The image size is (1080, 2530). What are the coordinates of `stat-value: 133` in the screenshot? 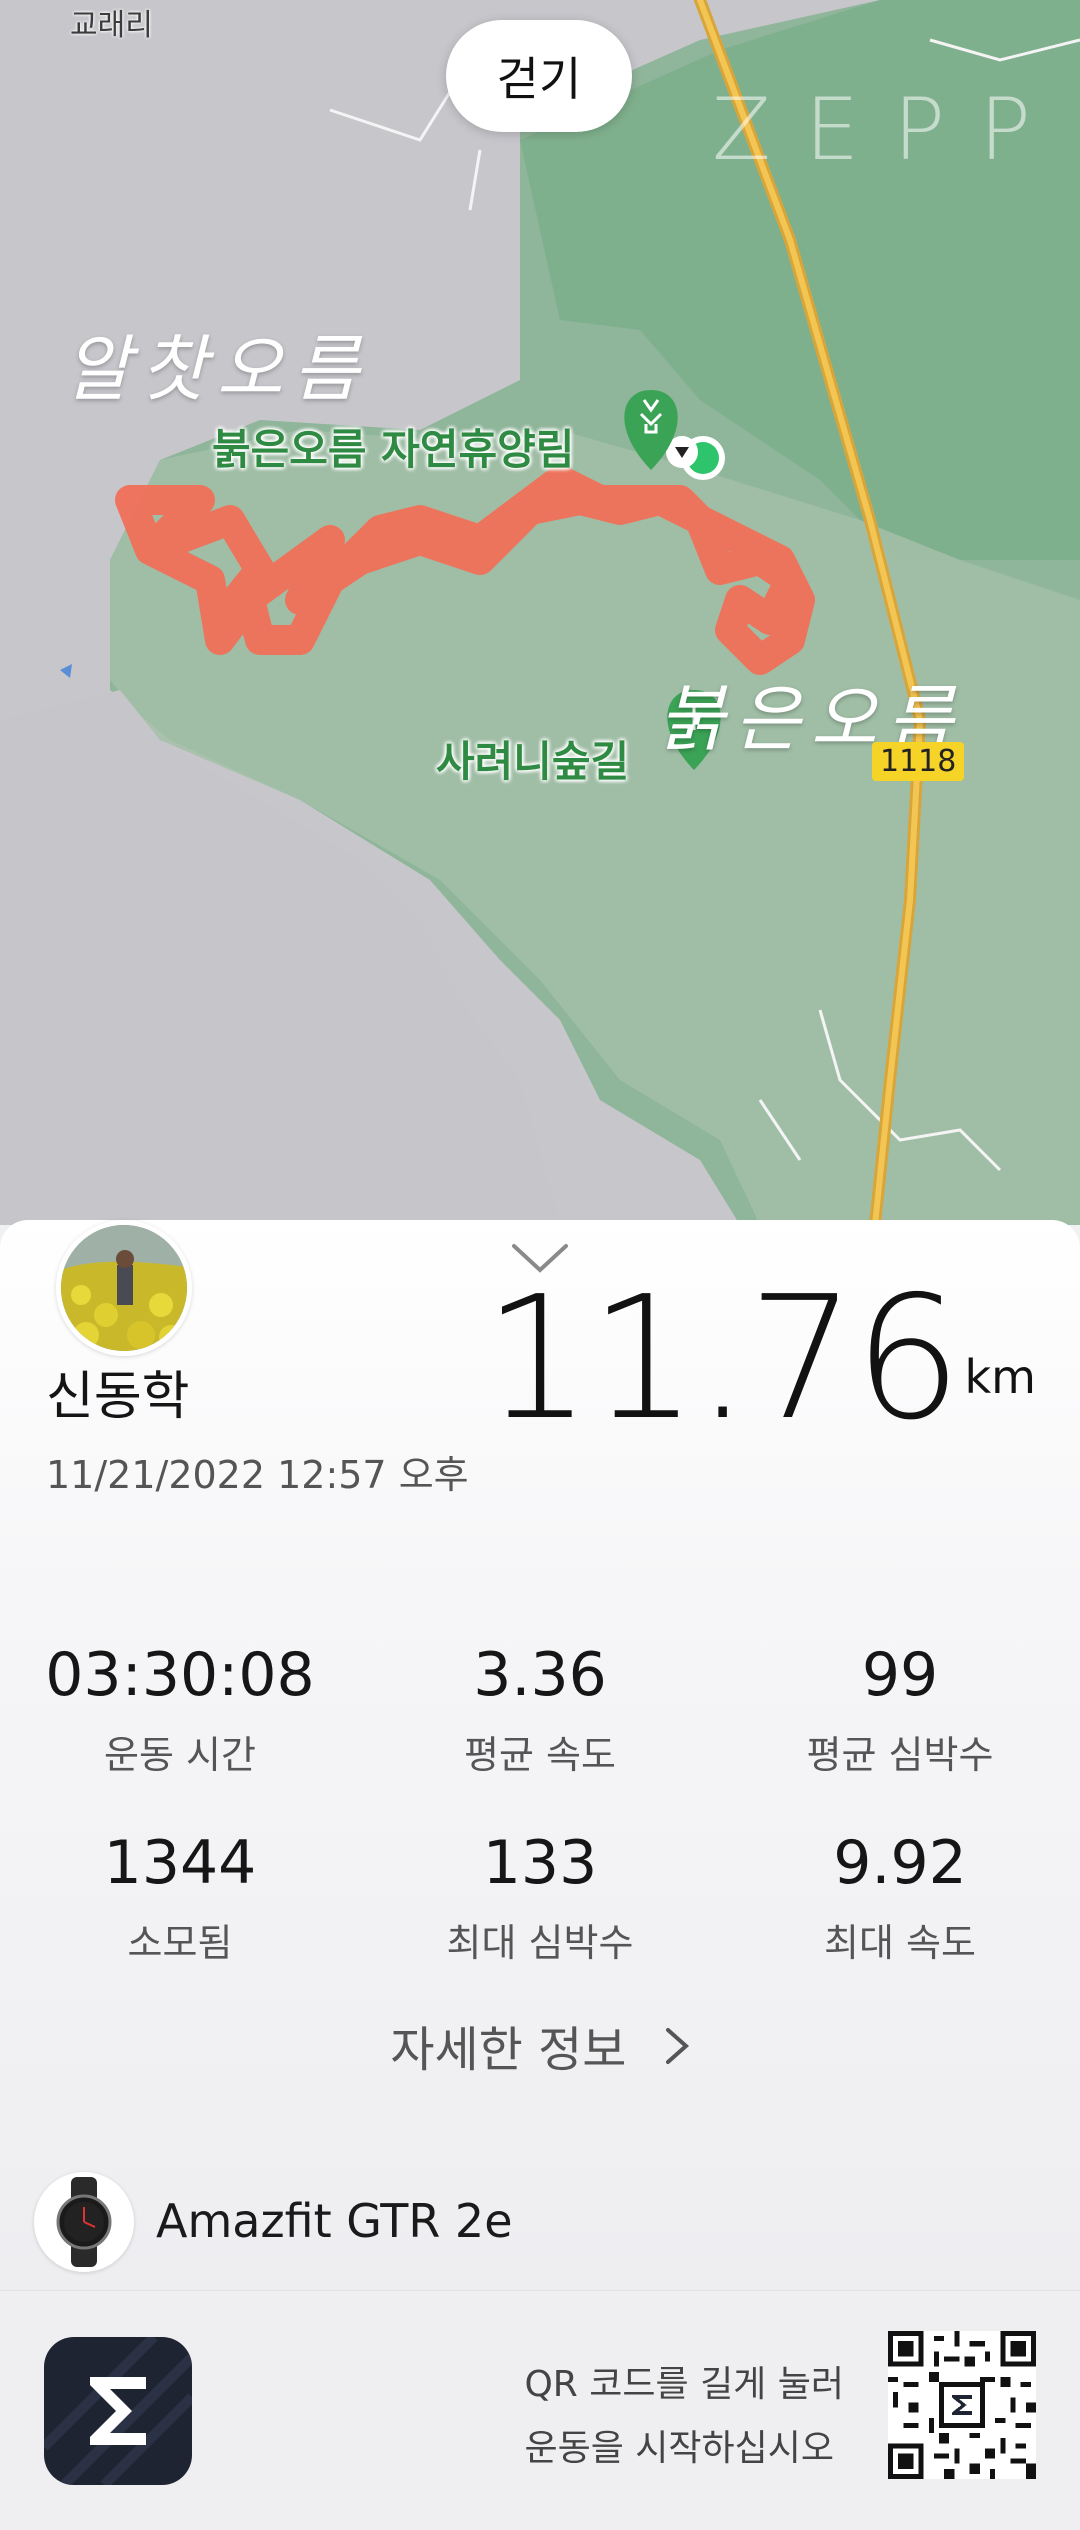 It's located at (540, 1863).